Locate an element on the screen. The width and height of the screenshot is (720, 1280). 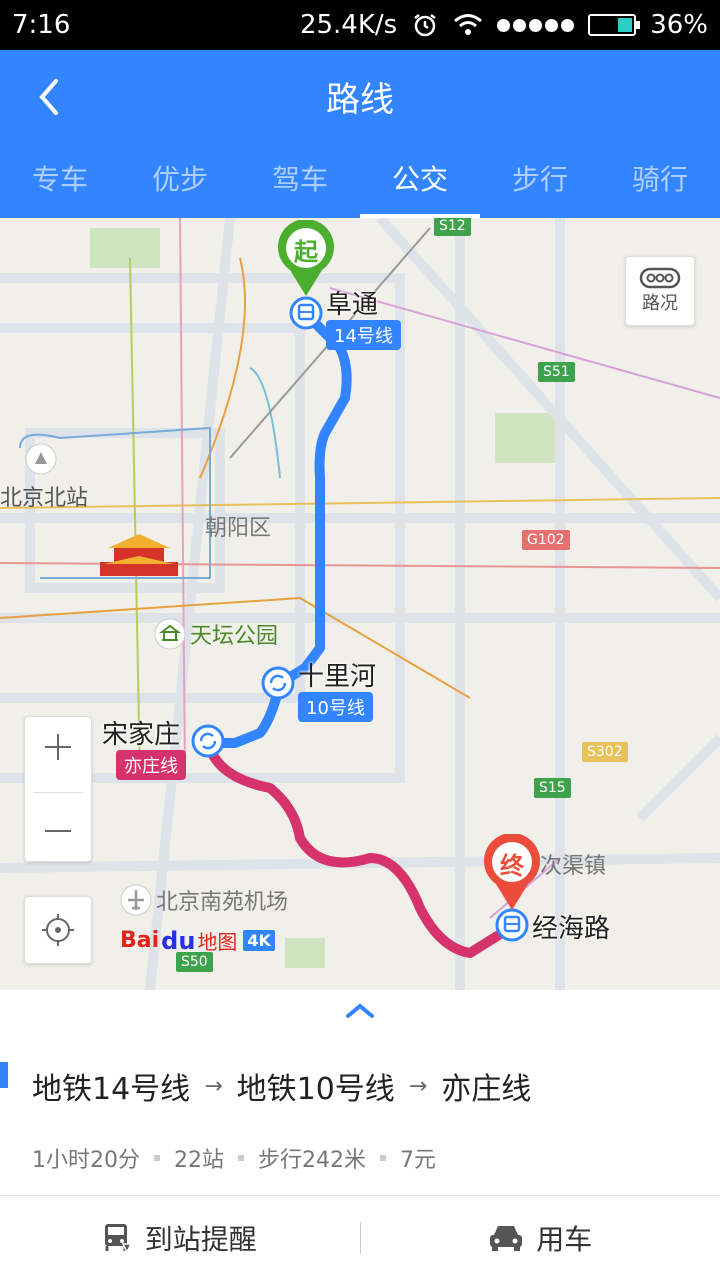
bus-stop-start-icon is located at coordinates (306, 315).